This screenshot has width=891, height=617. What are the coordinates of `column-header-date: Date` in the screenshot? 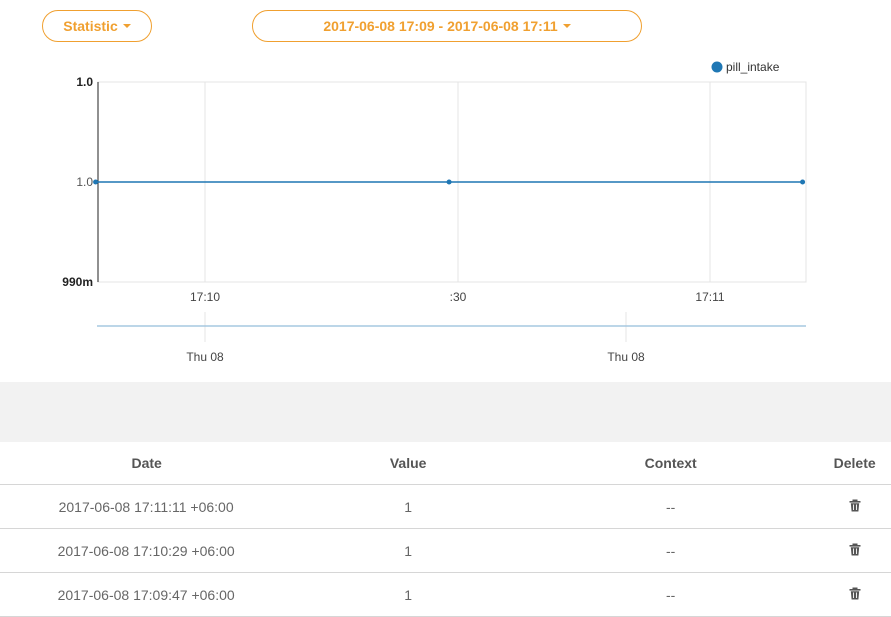 It's located at (147, 463).